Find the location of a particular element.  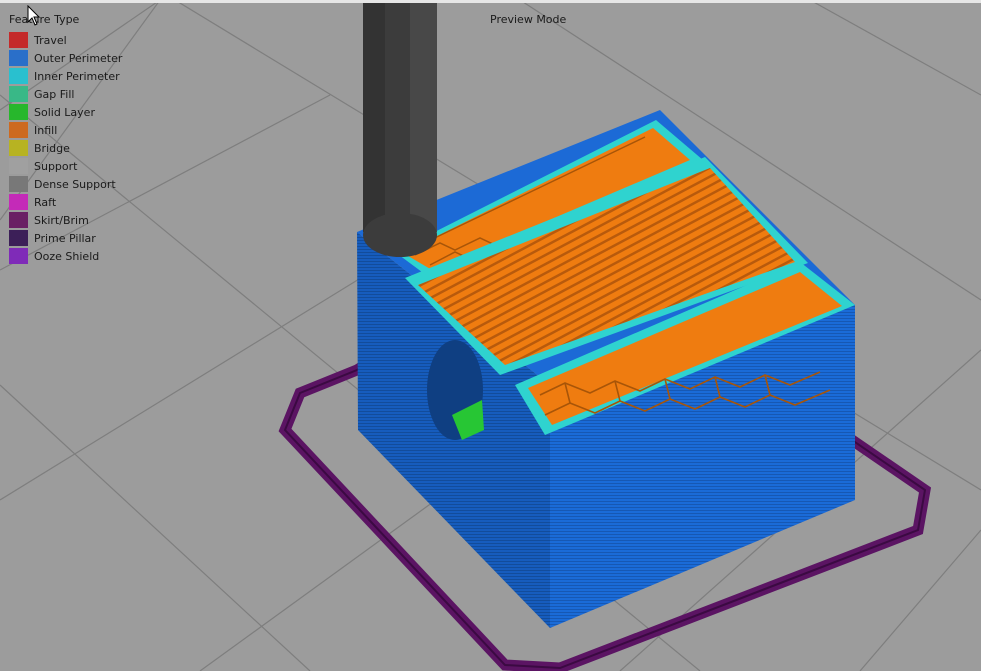

mouse-cursor-icon is located at coordinates (34, 15).